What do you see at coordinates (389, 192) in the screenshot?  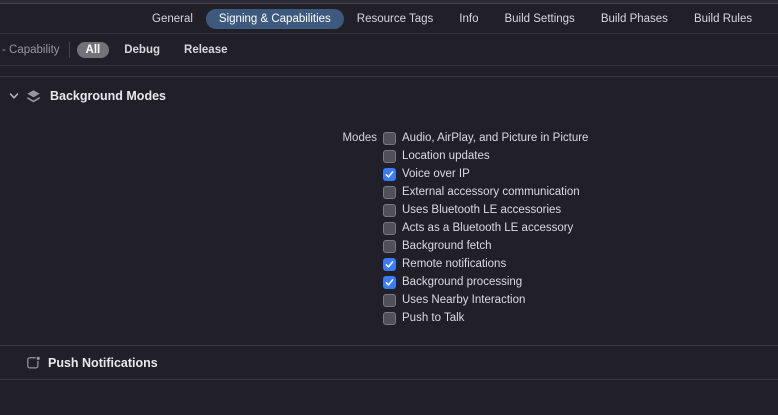 I see `mode-checkbox-external-accessory-communication` at bounding box center [389, 192].